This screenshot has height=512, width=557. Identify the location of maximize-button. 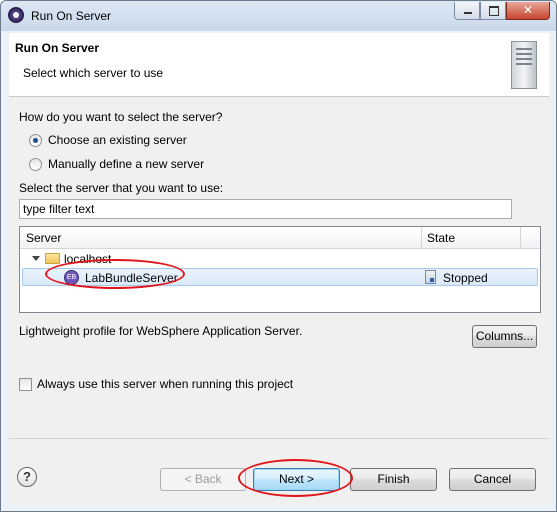
(493, 11).